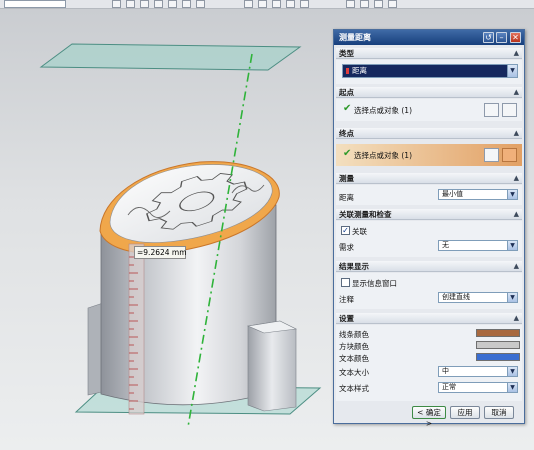  What do you see at coordinates (429, 214) in the screenshot?
I see `section-associative-header: 关联测量和检查 ▲` at bounding box center [429, 214].